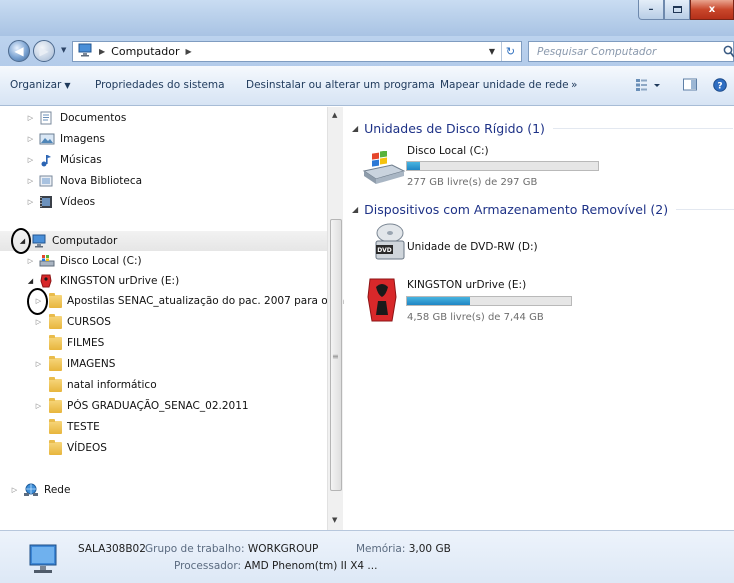 This screenshot has height=583, width=734. I want to click on minimize-icon: –, so click(651, 9).